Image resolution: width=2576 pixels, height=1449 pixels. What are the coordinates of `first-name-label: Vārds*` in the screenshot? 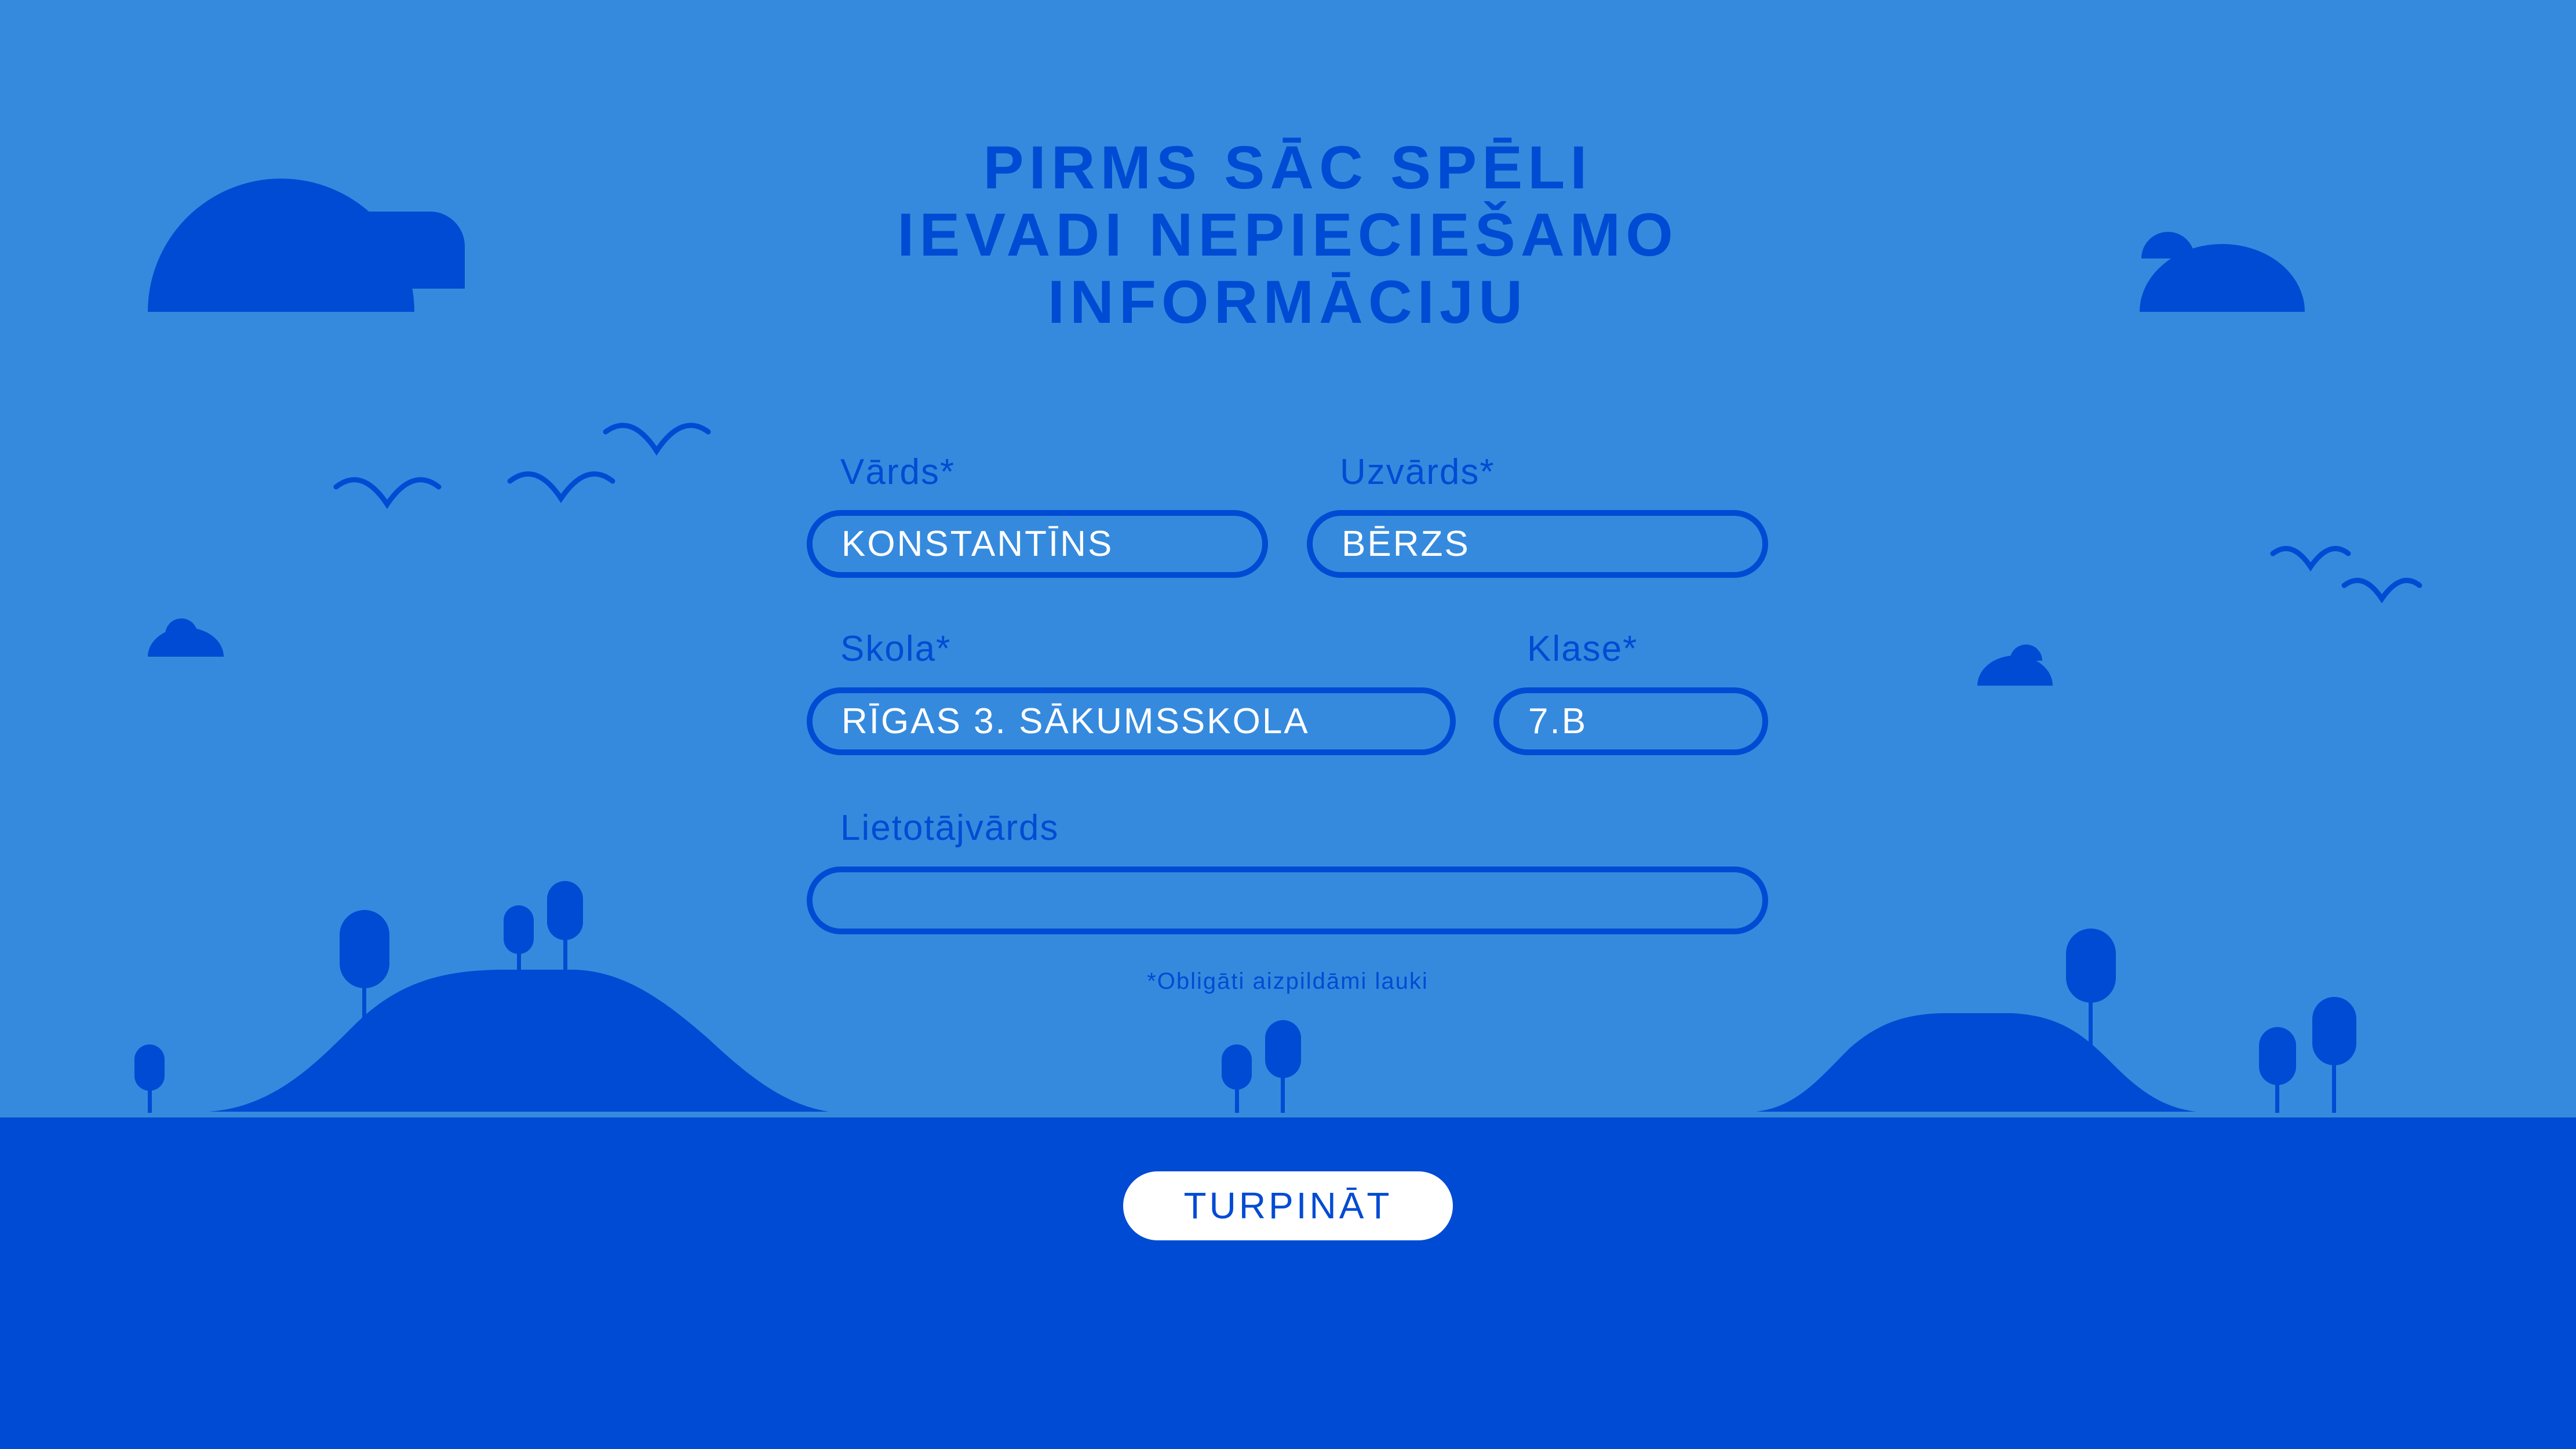 It's located at (898, 472).